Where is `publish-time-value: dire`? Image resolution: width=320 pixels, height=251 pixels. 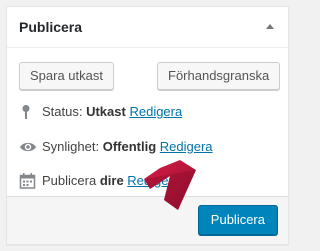 publish-time-value: dire is located at coordinates (111, 181).